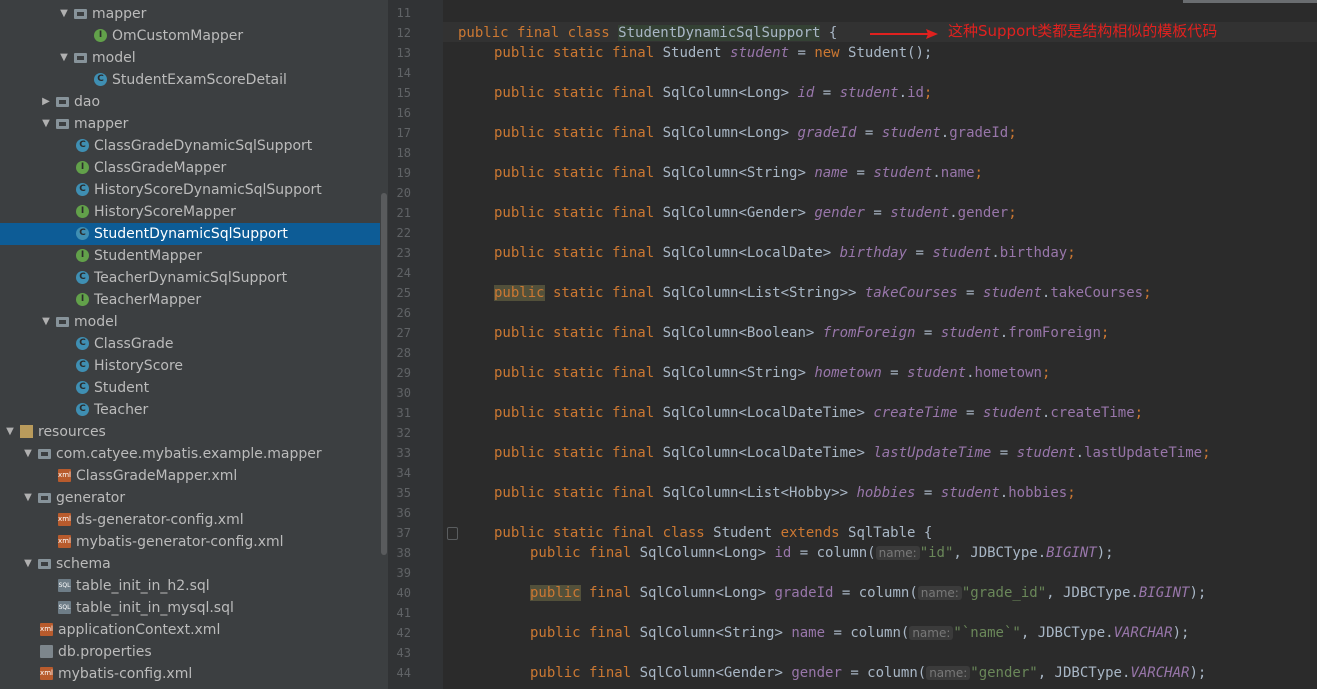 The height and width of the screenshot is (689, 1317). Describe the element at coordinates (747, 253) in the screenshot. I see `code-type: SqlColumn<LocalDate>` at that location.